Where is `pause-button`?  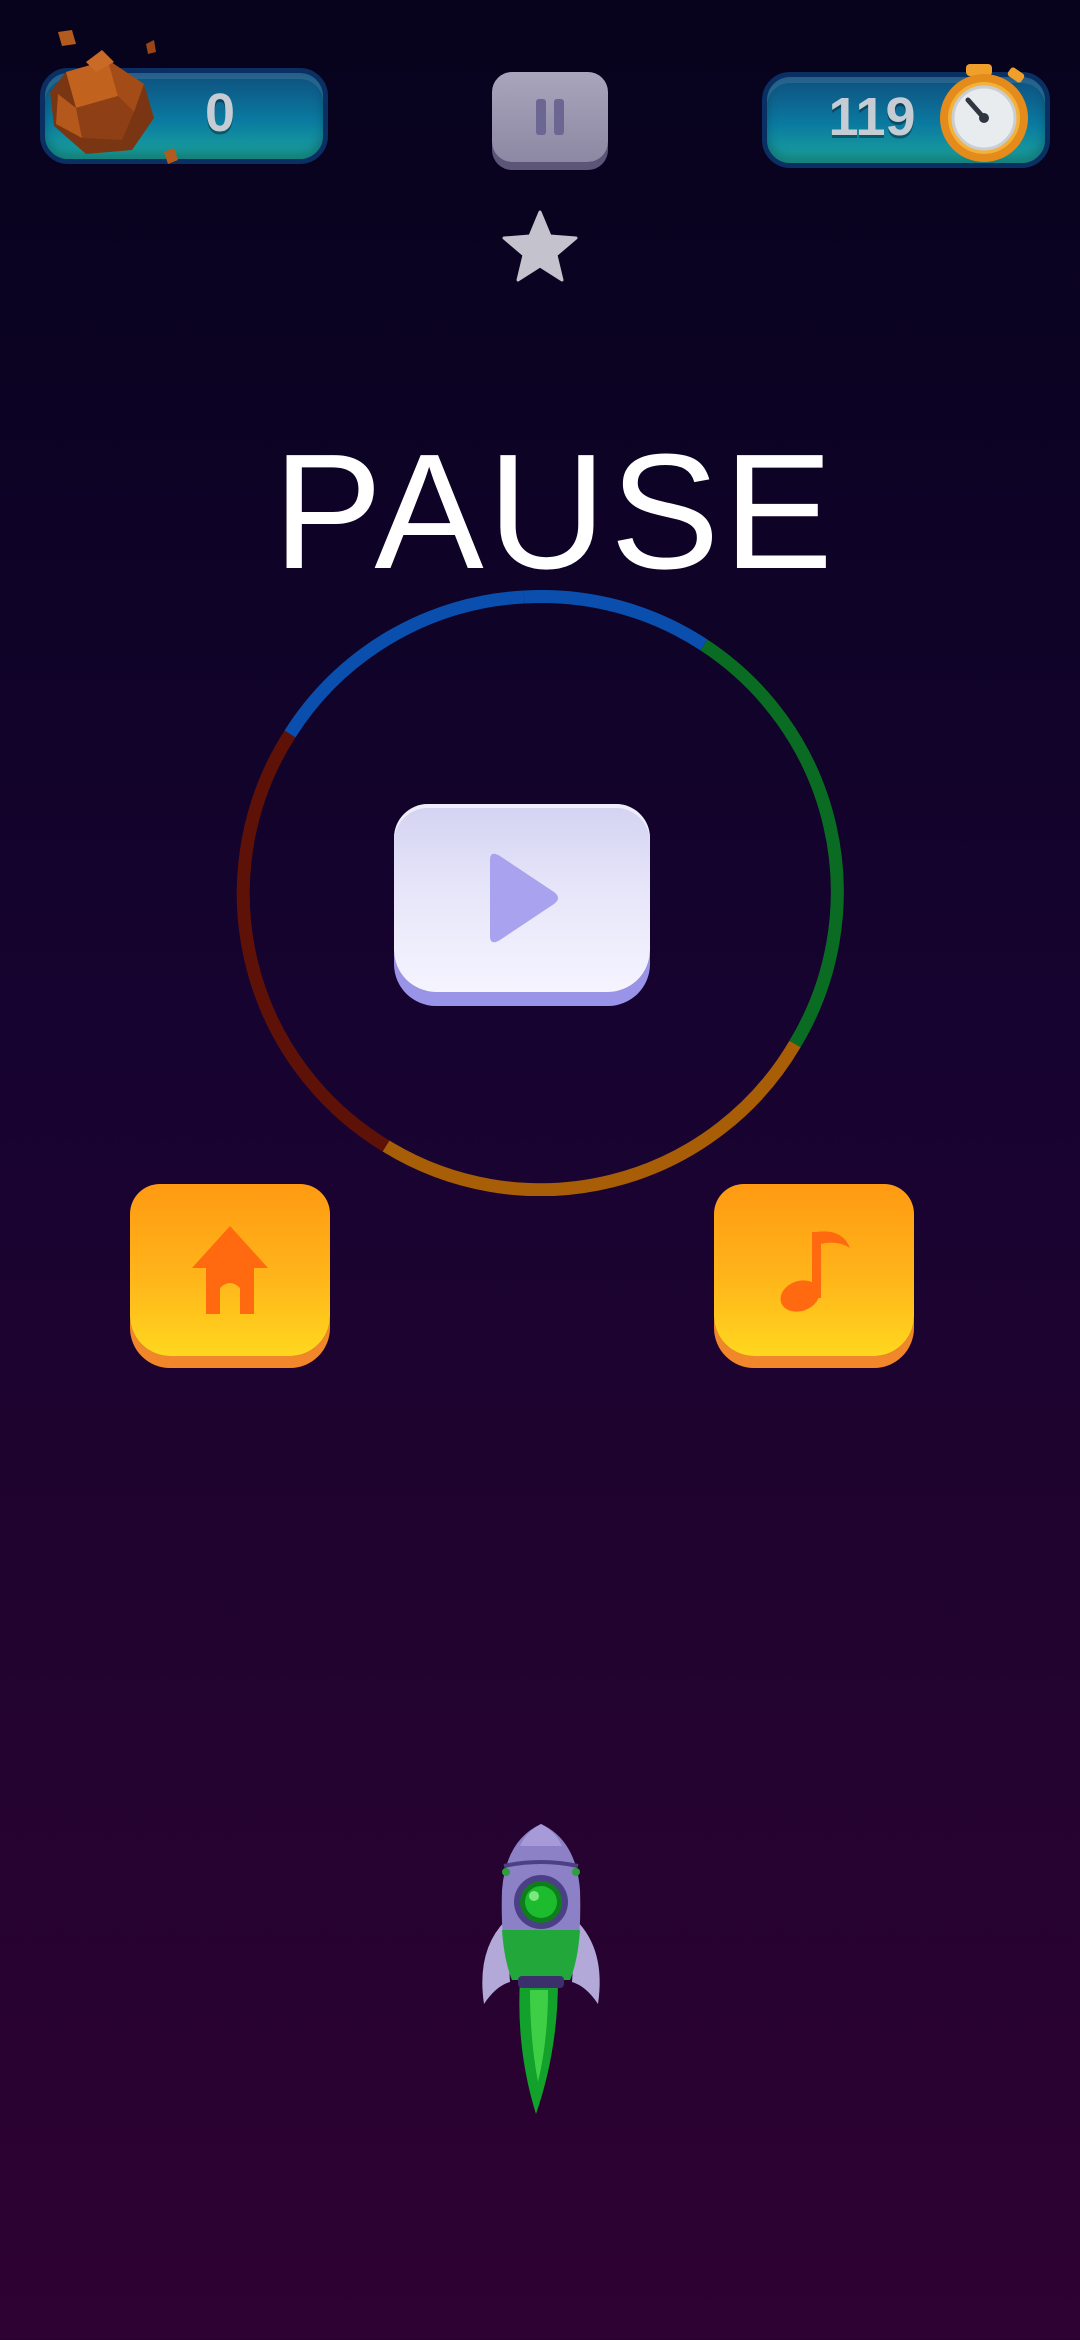
pause-button is located at coordinates (550, 117).